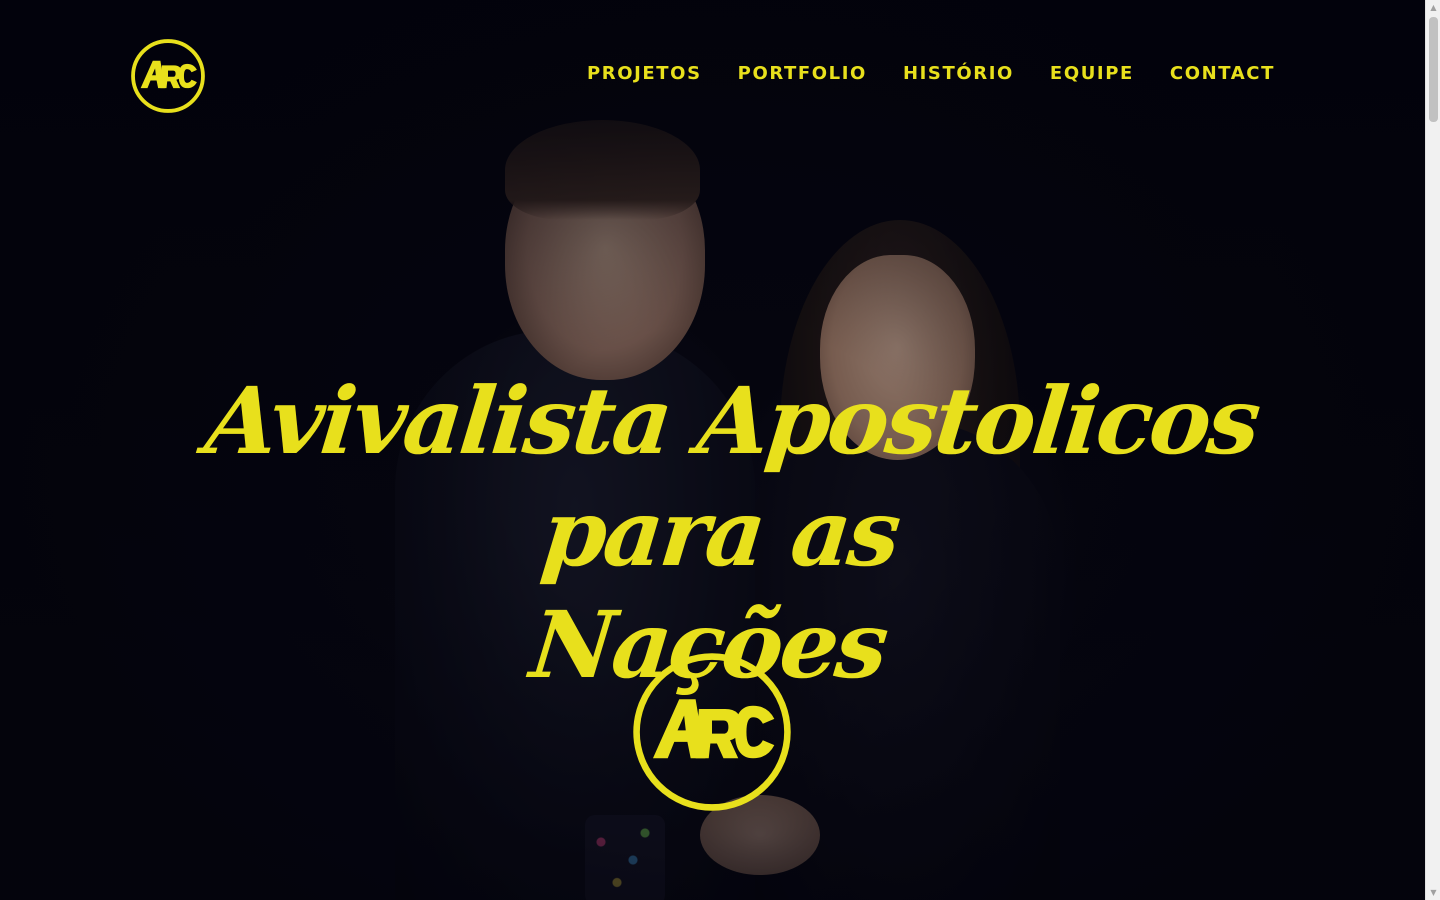 Image resolution: width=1440 pixels, height=900 pixels. What do you see at coordinates (1433, 892) in the screenshot?
I see `scroll-down-arrow-icon: ▼` at bounding box center [1433, 892].